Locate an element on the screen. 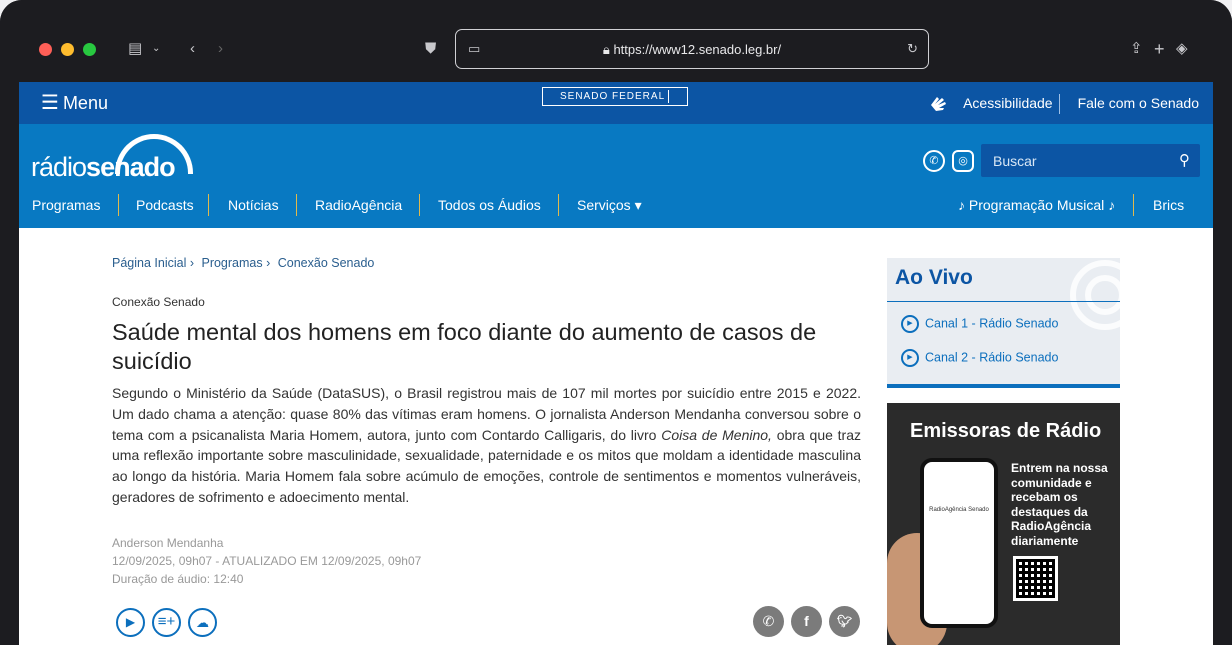 The height and width of the screenshot is (645, 1232). lock-icon: 🔒︎ is located at coordinates (608, 49).